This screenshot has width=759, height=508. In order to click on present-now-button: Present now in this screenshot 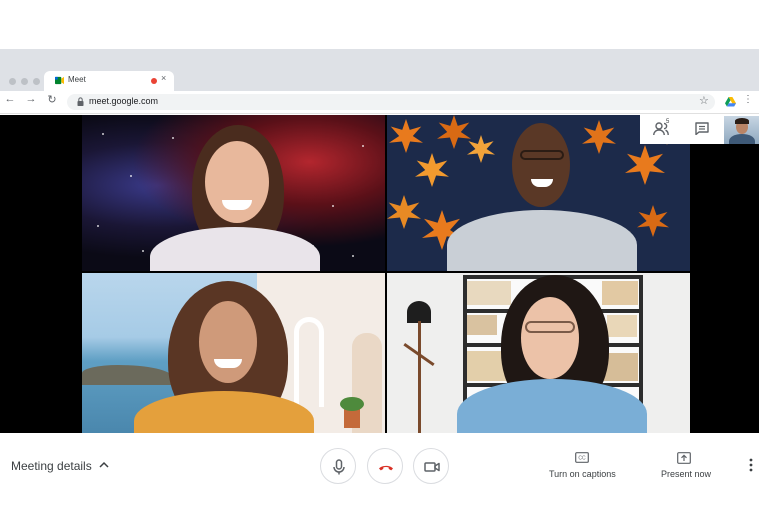, I will do `click(686, 474)`.